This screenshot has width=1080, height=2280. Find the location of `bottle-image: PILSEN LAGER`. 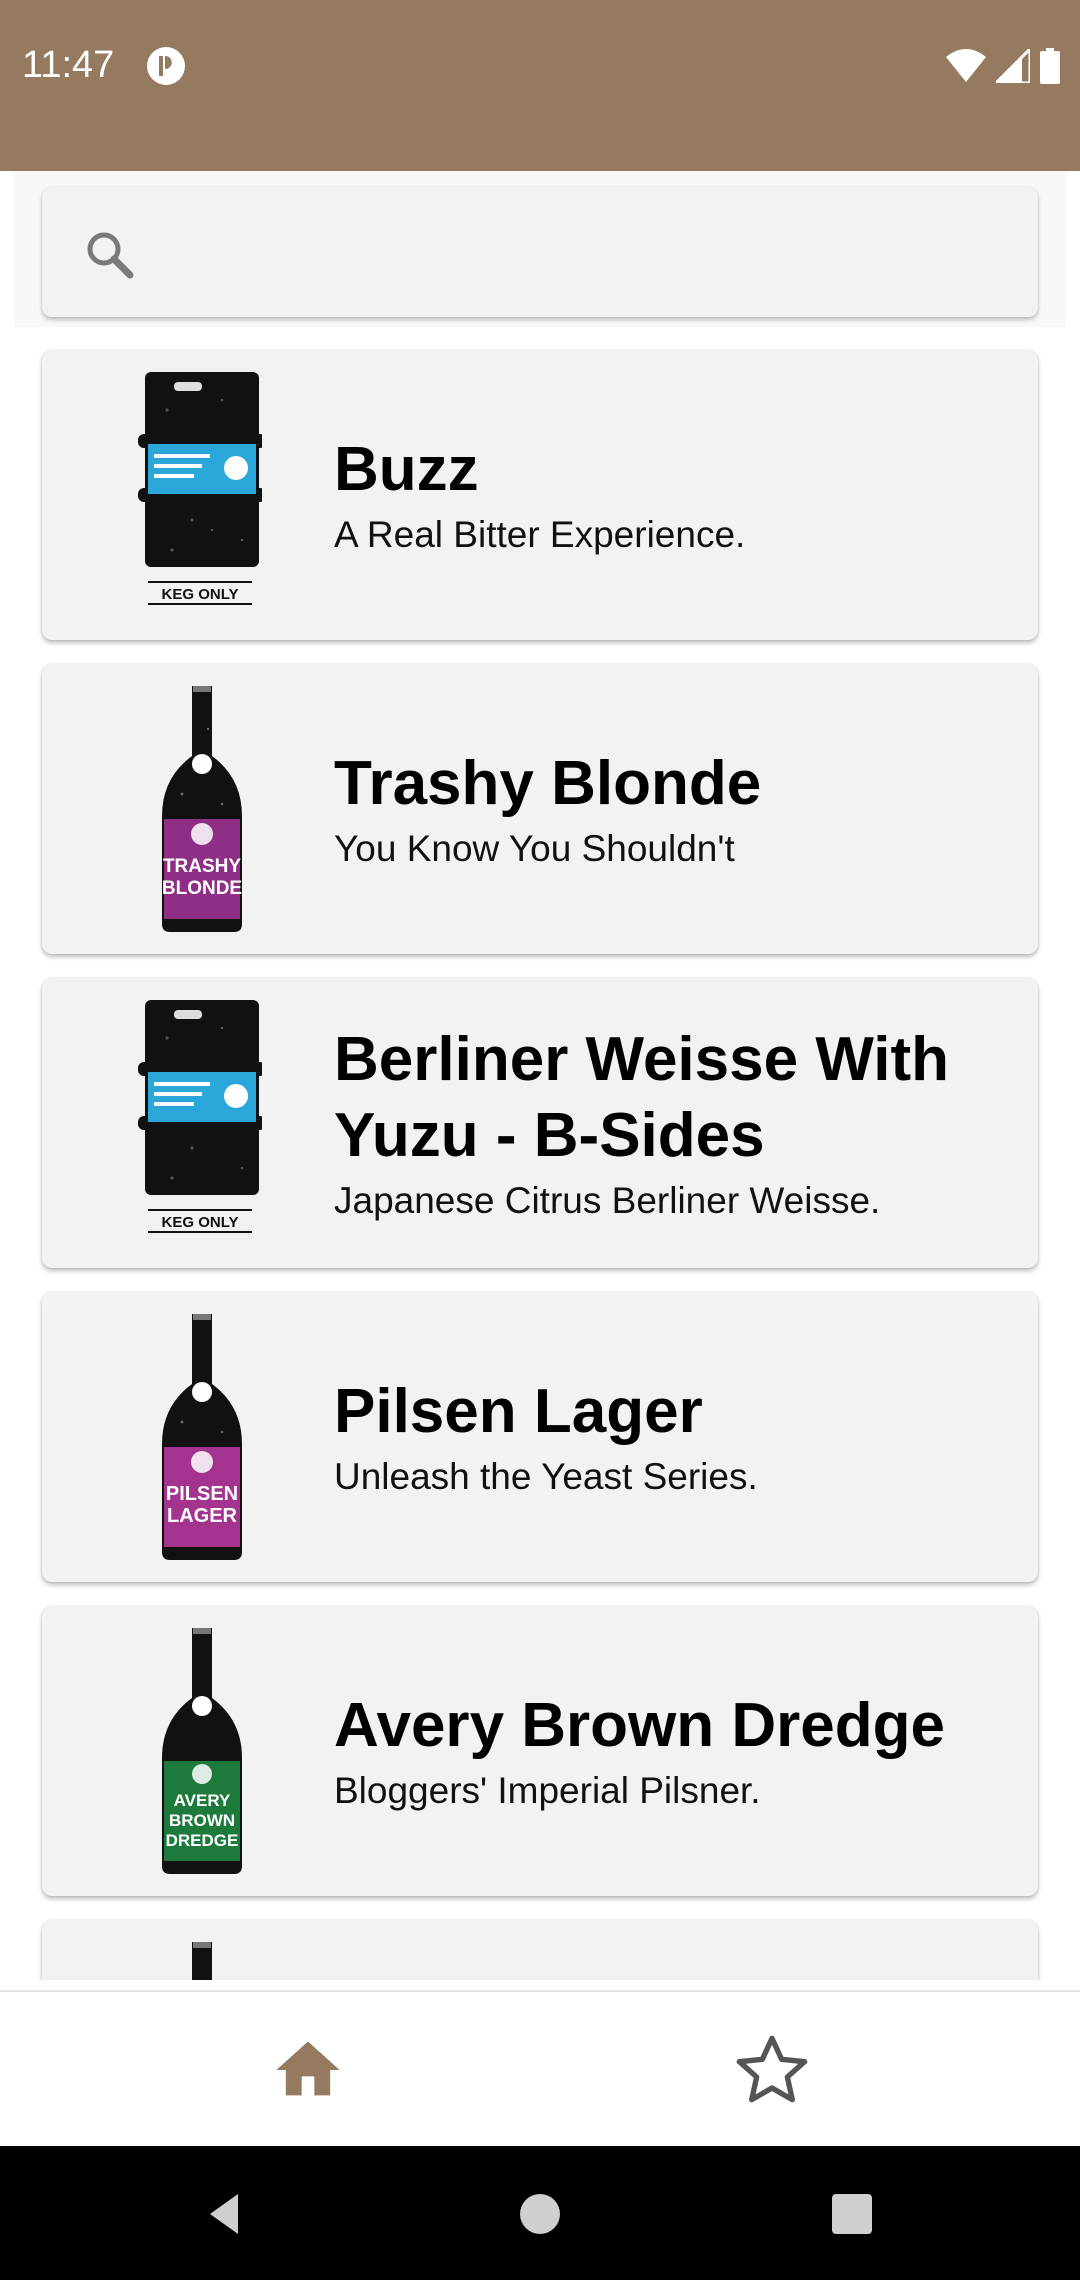

bottle-image: PILSEN LAGER is located at coordinates (202, 1437).